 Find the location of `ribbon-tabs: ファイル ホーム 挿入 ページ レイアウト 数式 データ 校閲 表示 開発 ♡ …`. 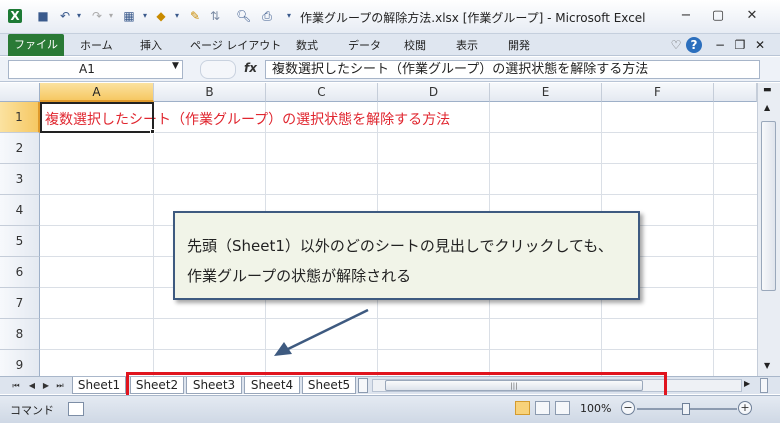

ribbon-tabs: ファイル ホーム 挿入 ページ レイアウト 数式 データ 校閲 表示 開発 ♡ … is located at coordinates (390, 45).